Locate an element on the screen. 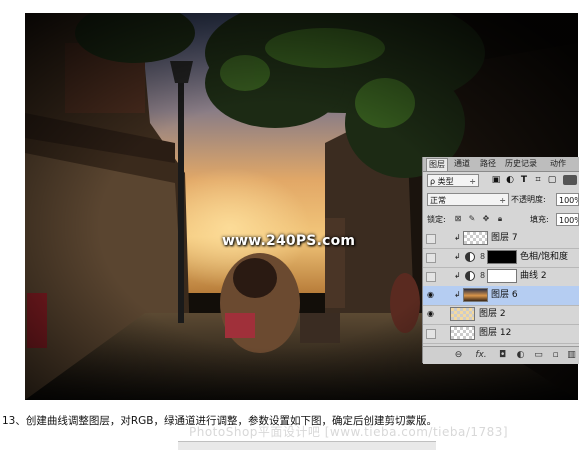 The height and width of the screenshot is (450, 588). filter-row: ρ 类型 ÷ ▣ ◐ T ⌗ ▢ is located at coordinates (501, 181).